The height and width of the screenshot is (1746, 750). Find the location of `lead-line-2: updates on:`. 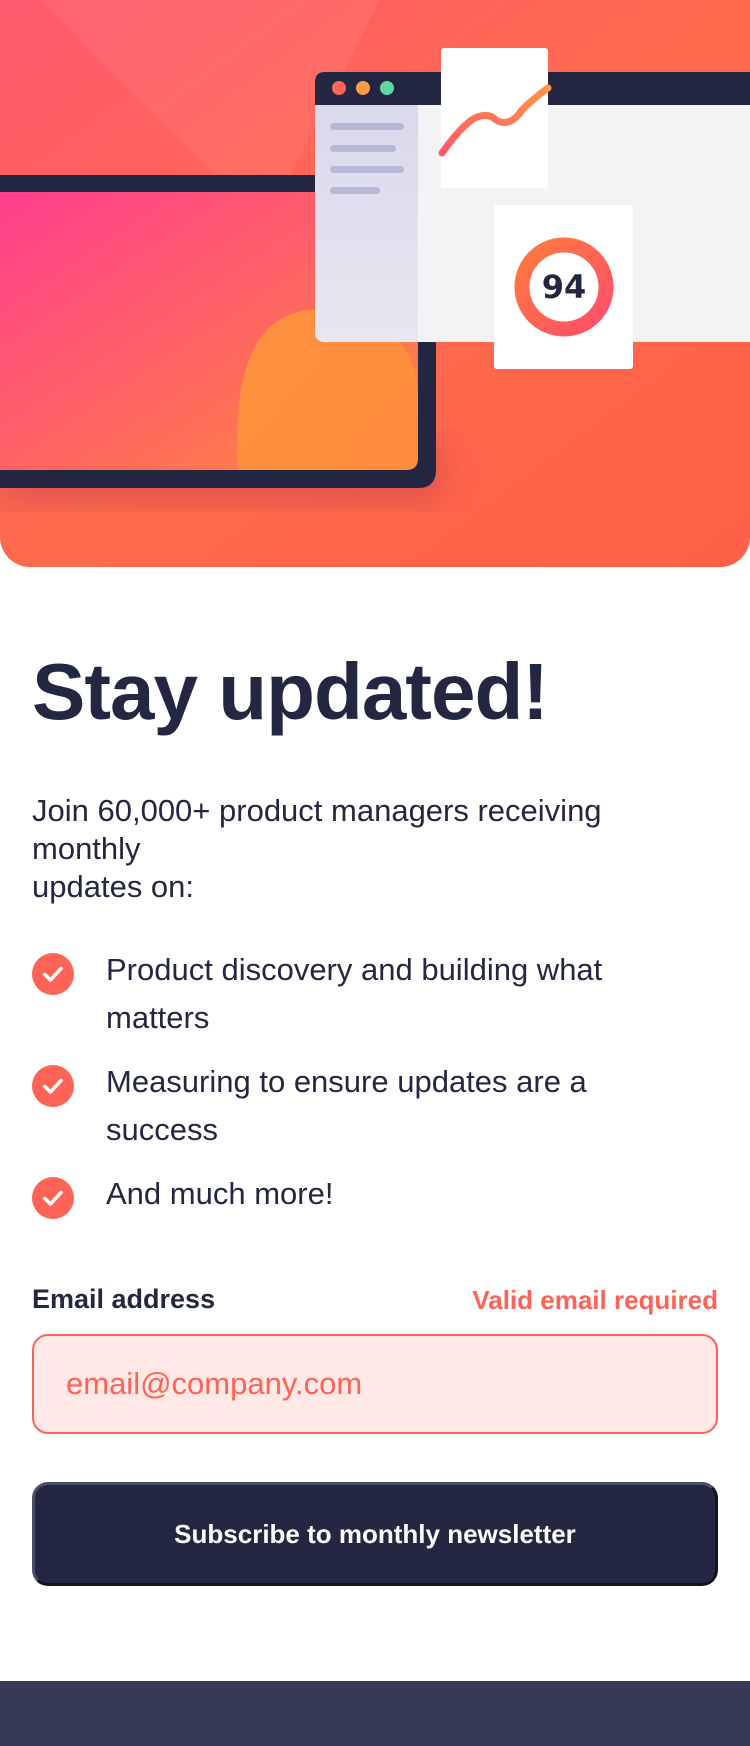

lead-line-2: updates on: is located at coordinates (113, 886).